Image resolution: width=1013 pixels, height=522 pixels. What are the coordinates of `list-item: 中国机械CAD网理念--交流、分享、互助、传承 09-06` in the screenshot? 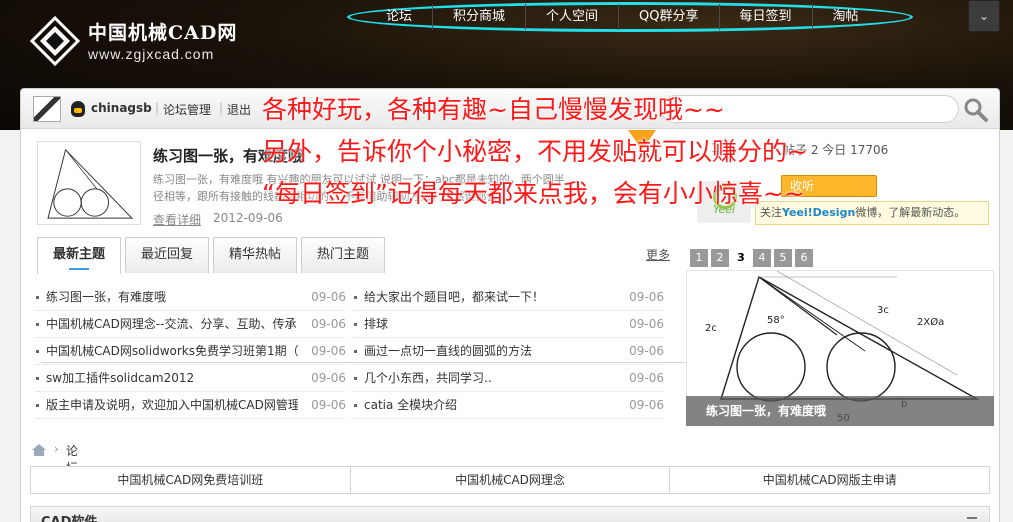 It's located at (191, 324).